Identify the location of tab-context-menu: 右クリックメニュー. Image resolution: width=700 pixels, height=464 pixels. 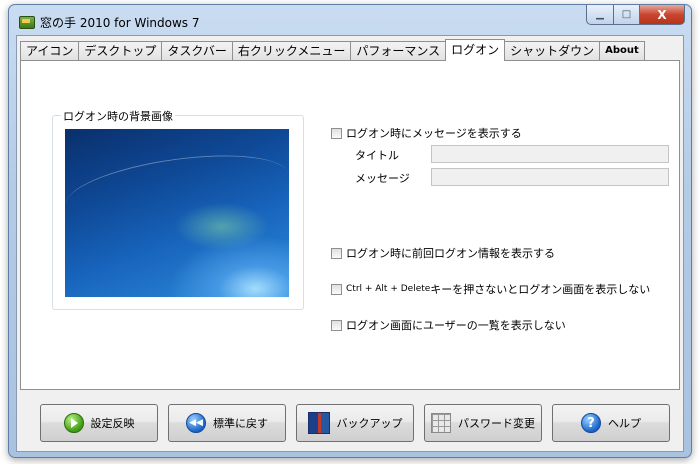
(291, 50).